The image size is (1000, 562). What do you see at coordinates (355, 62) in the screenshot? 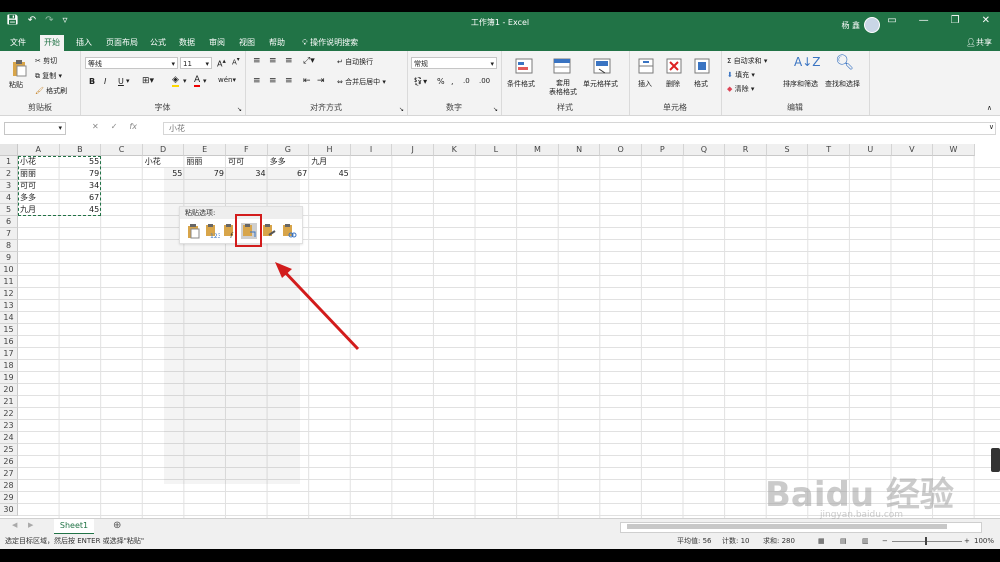
I see `wrap-text-button: ↵ 自动换行` at bounding box center [355, 62].